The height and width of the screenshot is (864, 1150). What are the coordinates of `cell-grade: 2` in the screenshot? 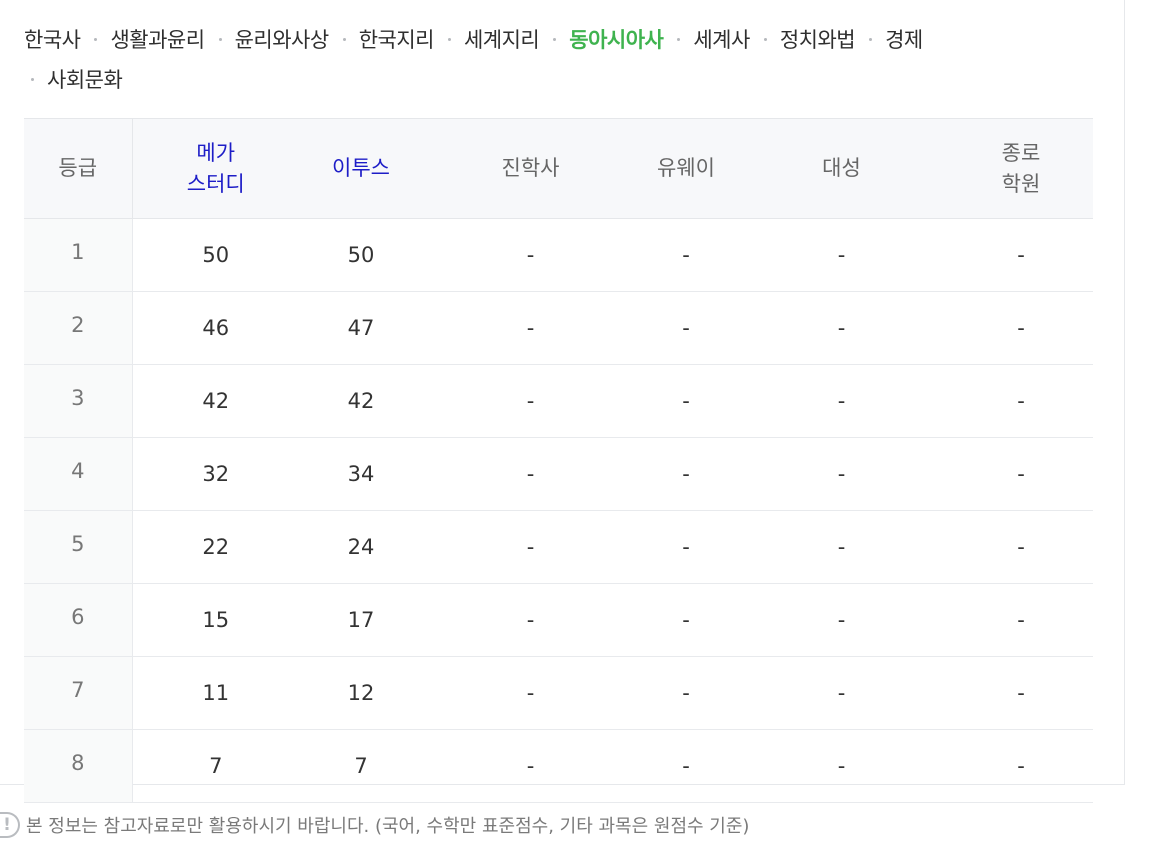 It's located at (78, 328).